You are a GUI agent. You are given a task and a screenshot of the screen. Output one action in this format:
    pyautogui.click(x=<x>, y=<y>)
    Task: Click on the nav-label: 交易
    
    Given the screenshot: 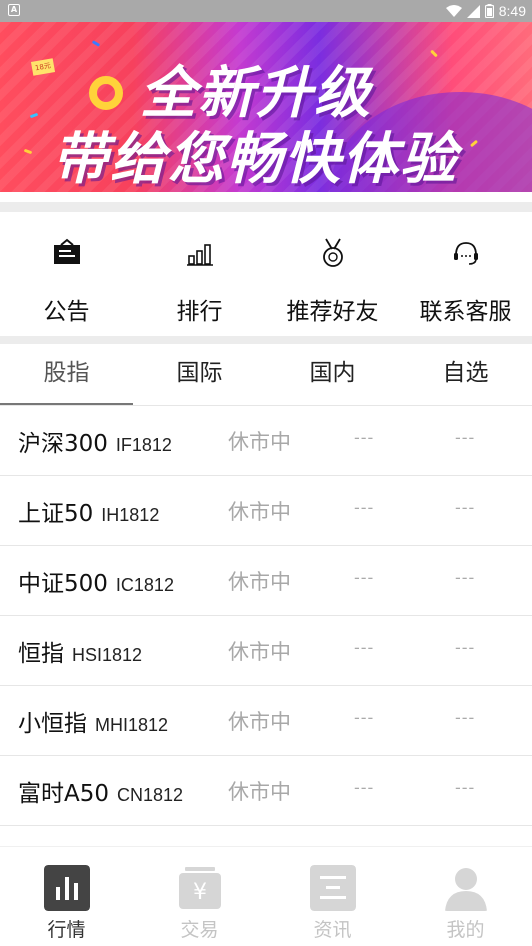 What is the action you would take?
    pyautogui.click(x=199, y=930)
    